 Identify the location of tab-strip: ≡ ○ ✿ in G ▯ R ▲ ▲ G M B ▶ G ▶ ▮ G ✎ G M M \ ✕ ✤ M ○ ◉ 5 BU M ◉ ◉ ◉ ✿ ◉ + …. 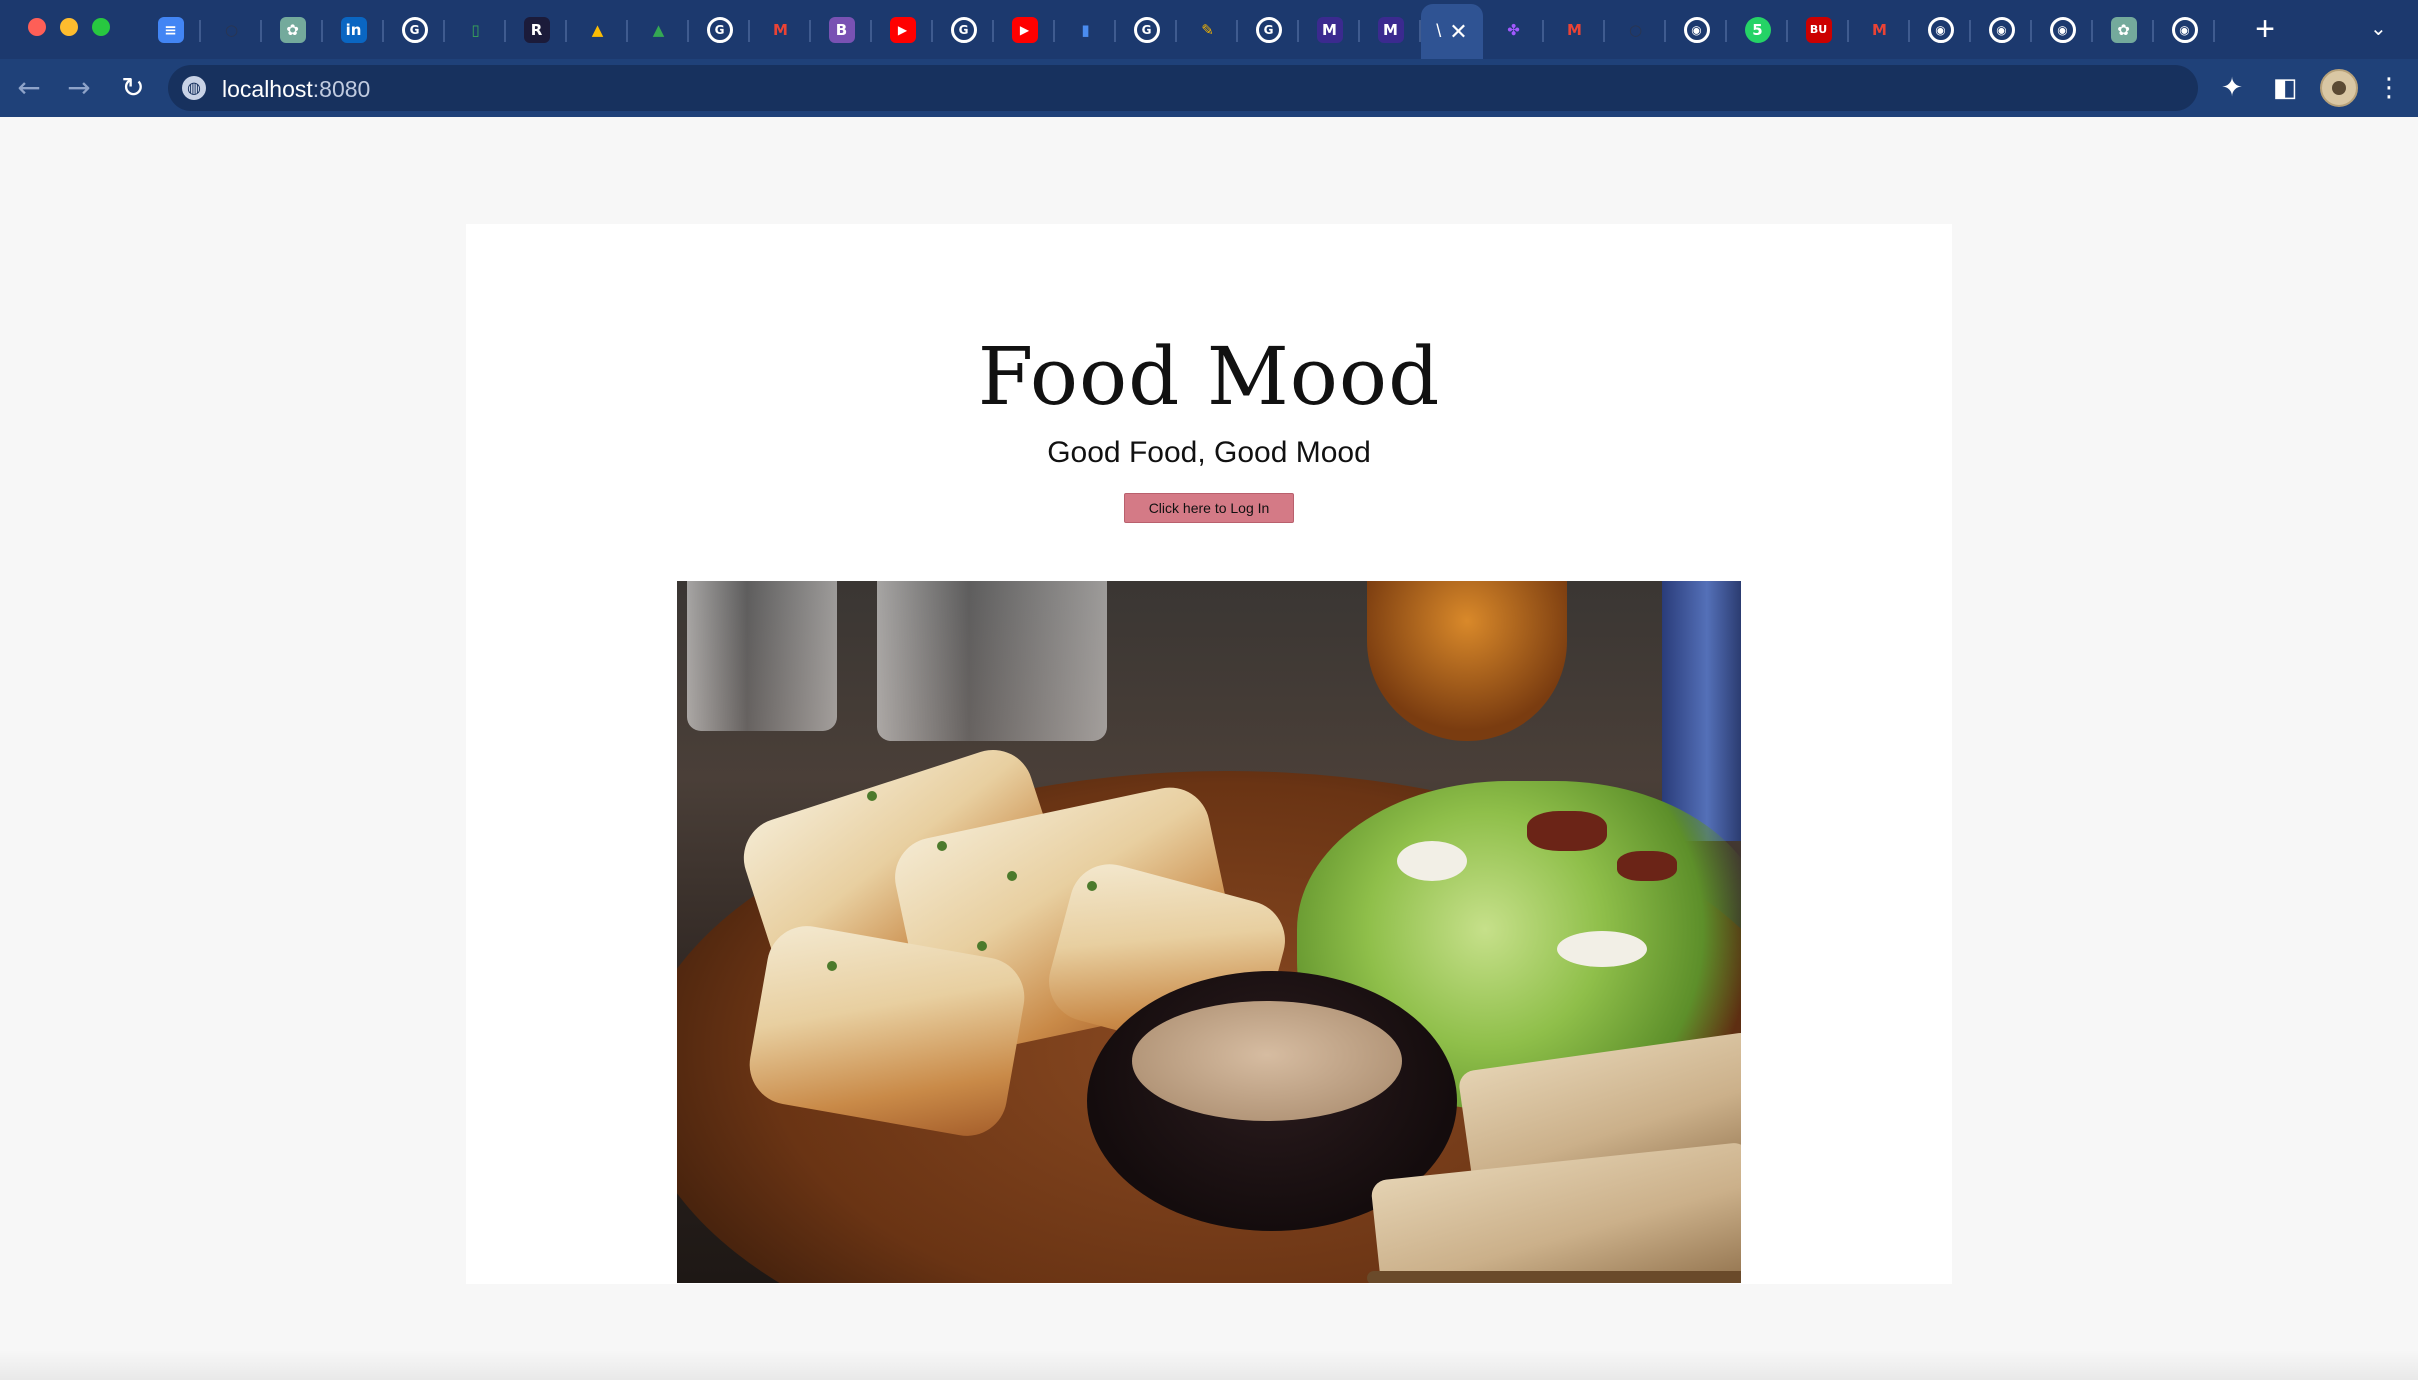
(1209, 29).